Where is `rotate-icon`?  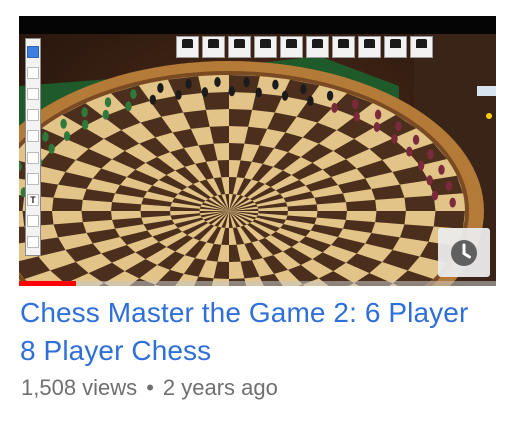
rotate-icon is located at coordinates (265, 47).